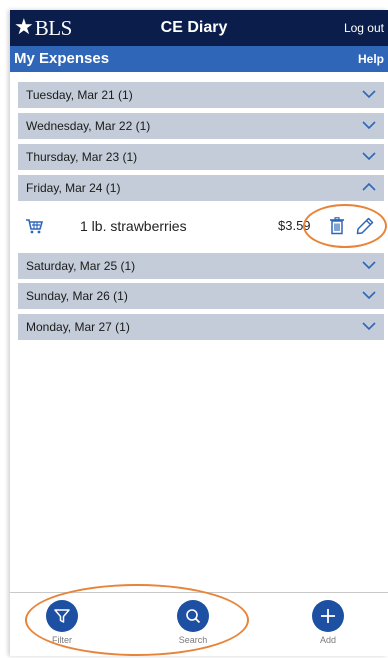  Describe the element at coordinates (62, 58) in the screenshot. I see `page-title: My Expenses` at that location.